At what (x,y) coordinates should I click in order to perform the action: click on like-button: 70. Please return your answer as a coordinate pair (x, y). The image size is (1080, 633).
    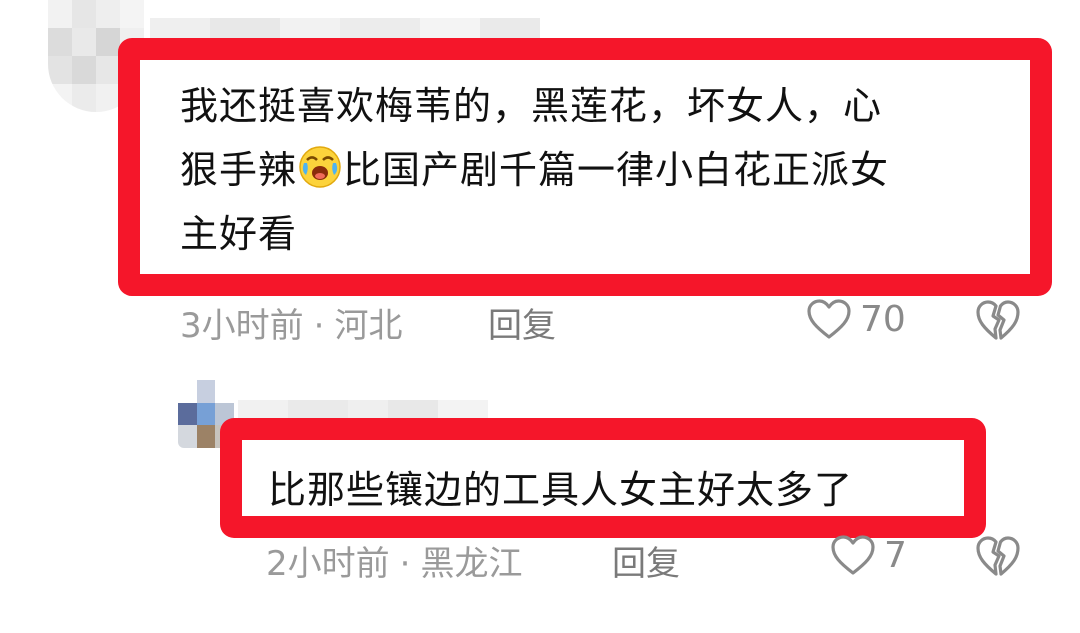
    Looking at the image, I should click on (856, 319).